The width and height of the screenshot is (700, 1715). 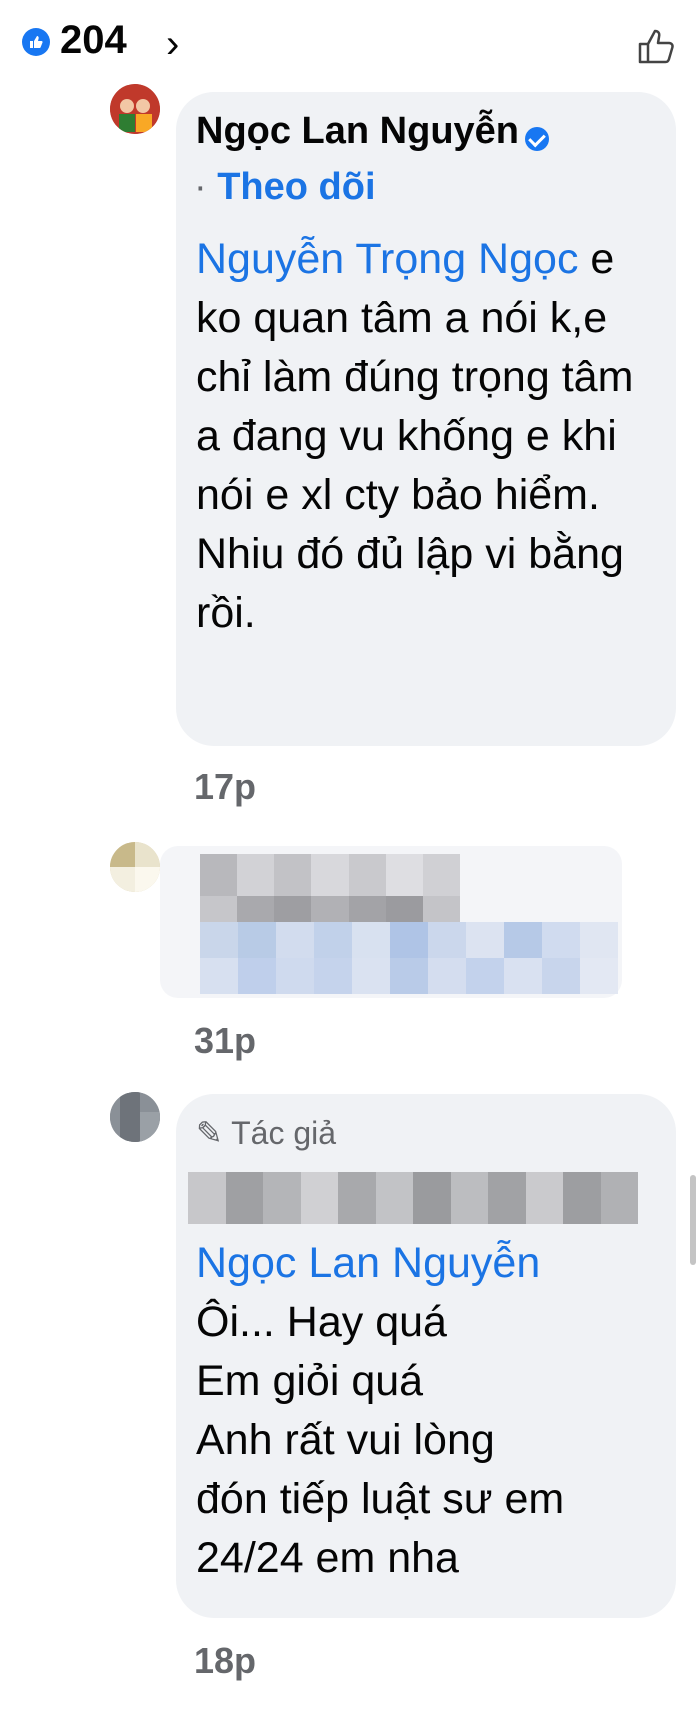 What do you see at coordinates (345, 1440) in the screenshot?
I see `comment-line: Anh rất vui lòng` at bounding box center [345, 1440].